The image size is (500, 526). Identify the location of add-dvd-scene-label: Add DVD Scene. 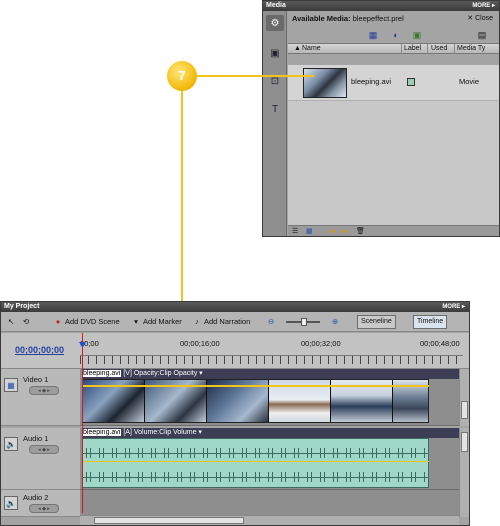
(92, 321).